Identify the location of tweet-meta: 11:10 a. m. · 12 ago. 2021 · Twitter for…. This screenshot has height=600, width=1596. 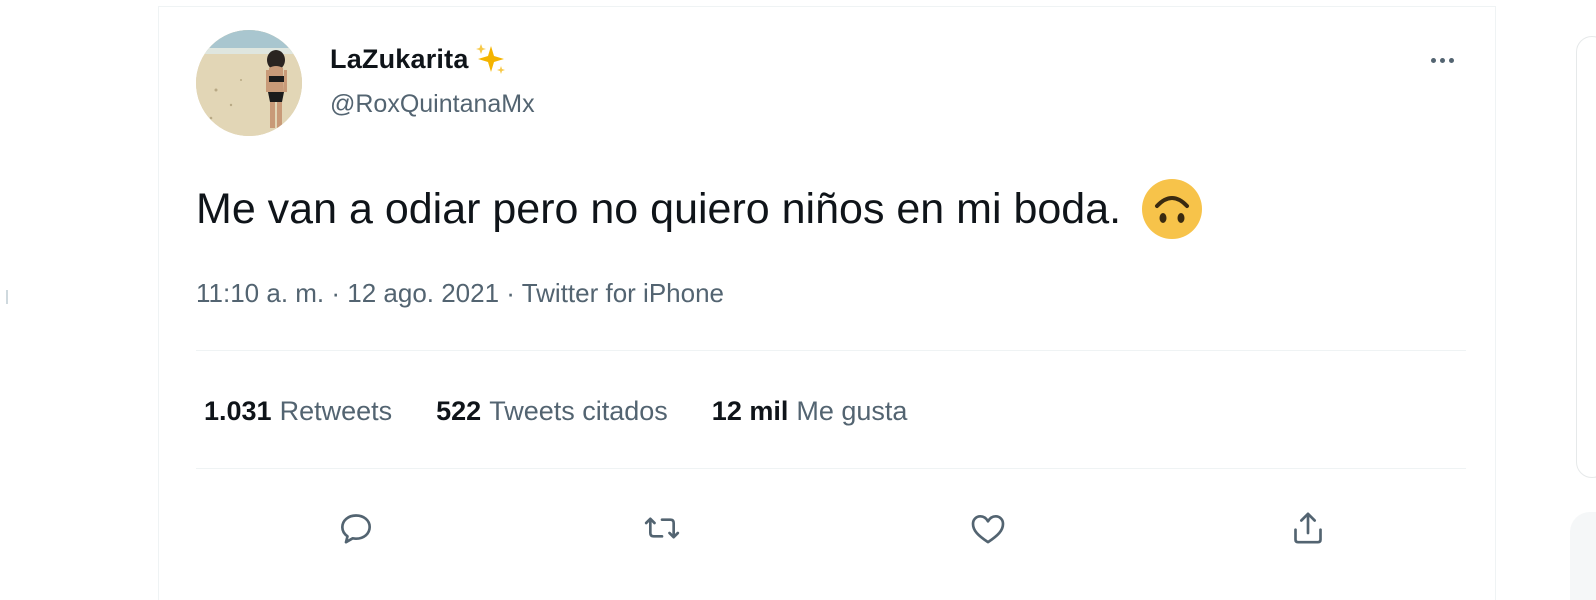
(460, 293).